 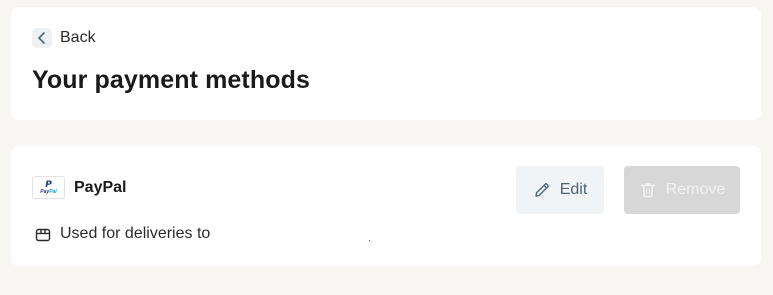 What do you see at coordinates (42, 38) in the screenshot?
I see `chevron-left-icon` at bounding box center [42, 38].